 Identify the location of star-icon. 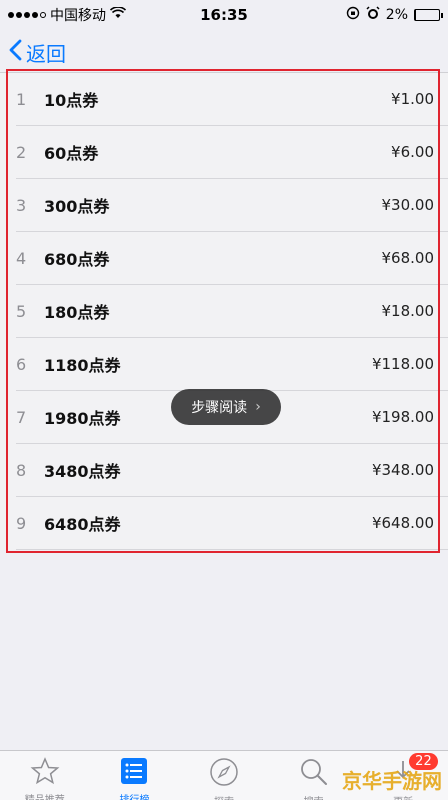
(45, 773).